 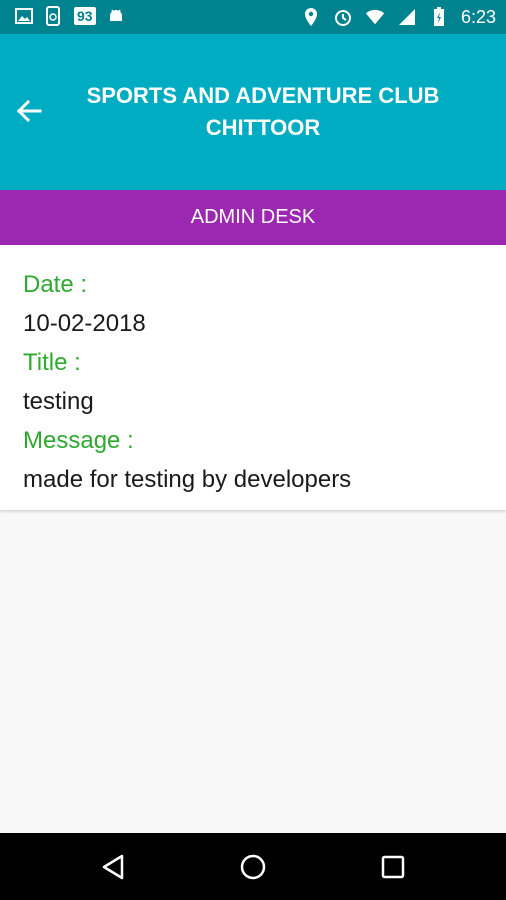 I want to click on clock: 6:23, so click(x=478, y=17).